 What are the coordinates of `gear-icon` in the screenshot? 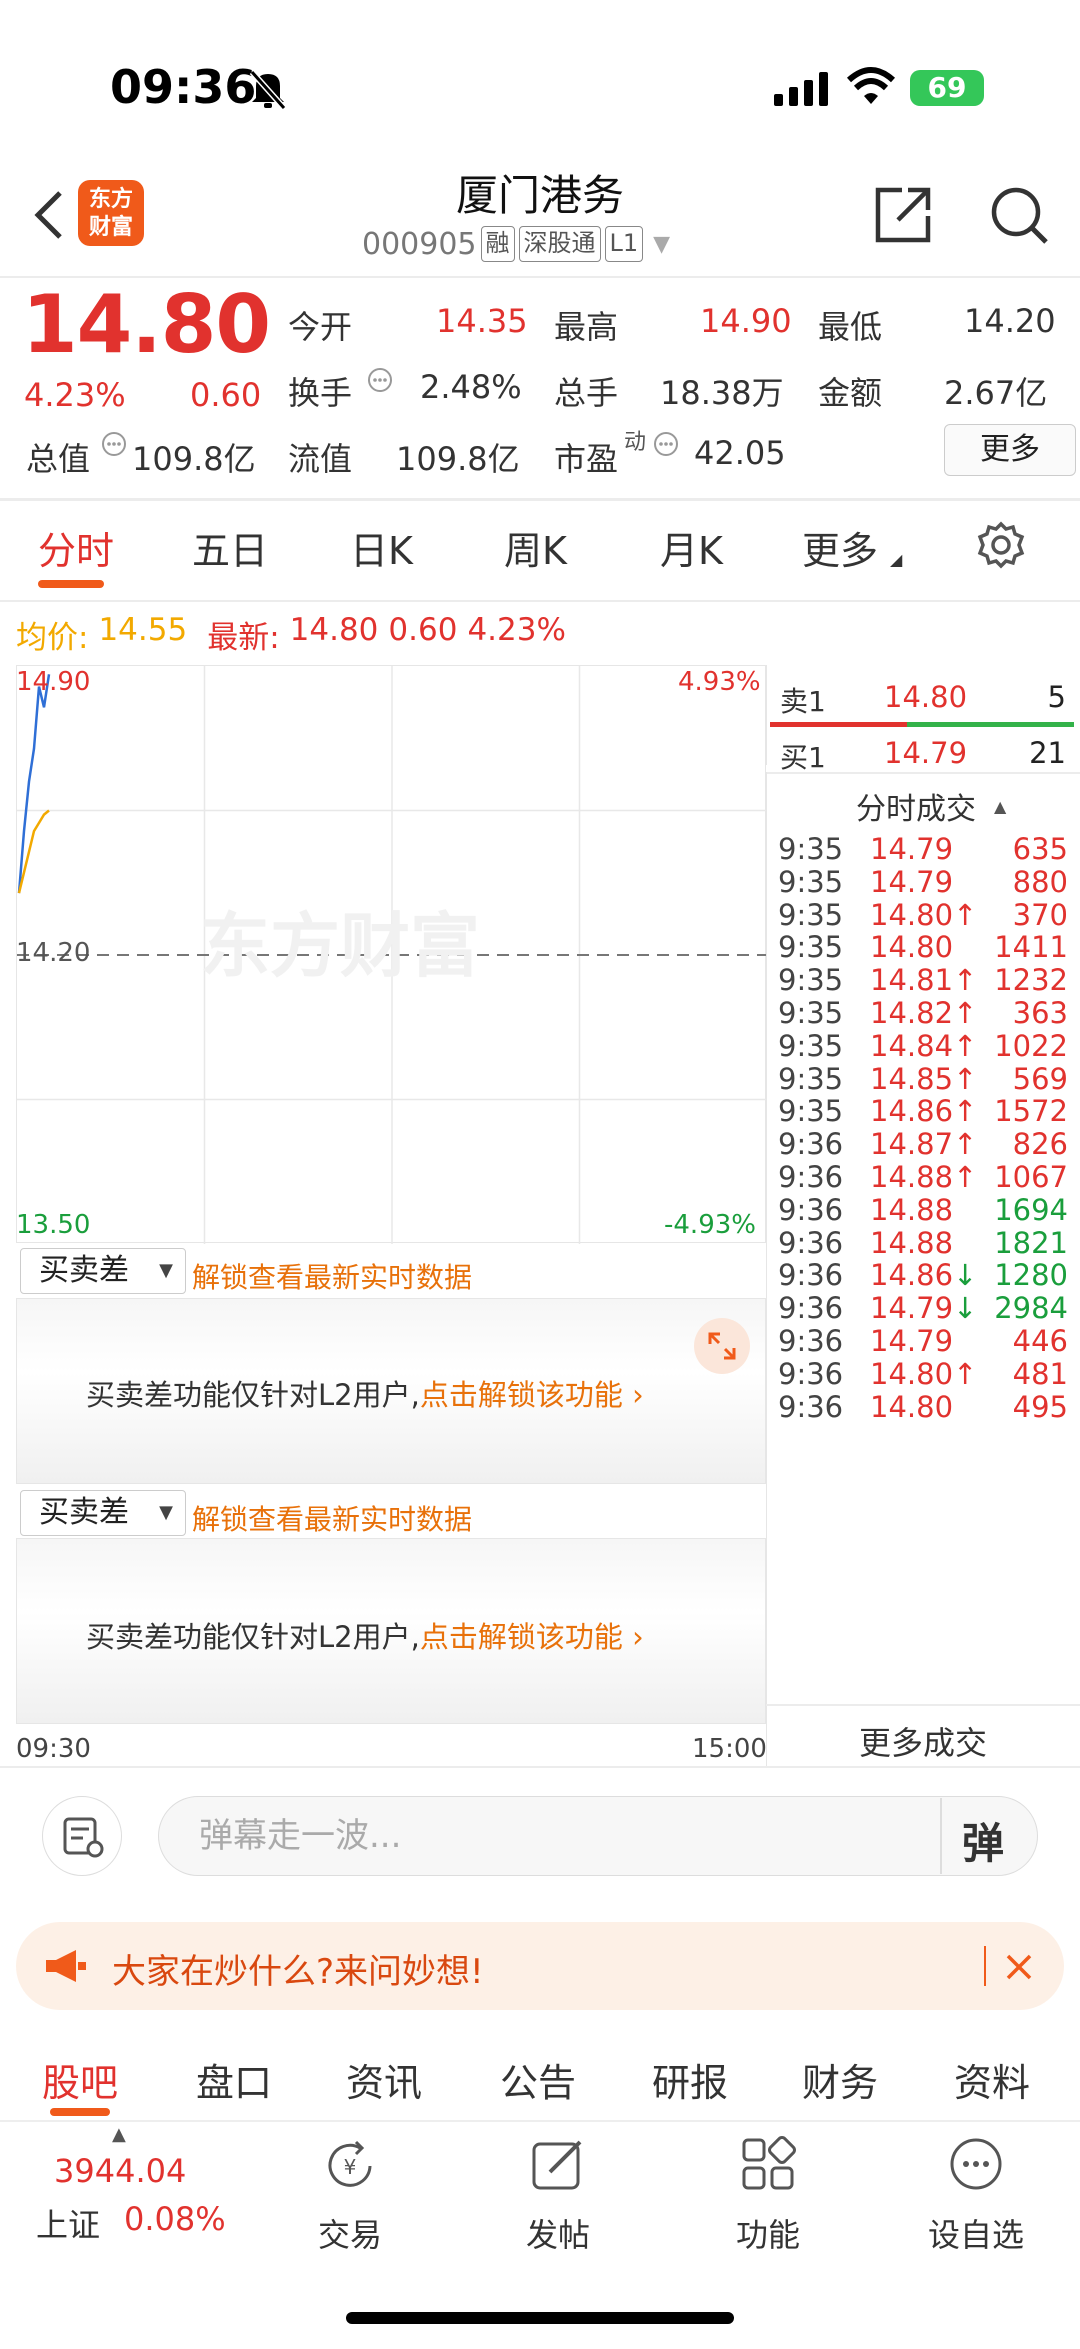 It's located at (1001, 547).